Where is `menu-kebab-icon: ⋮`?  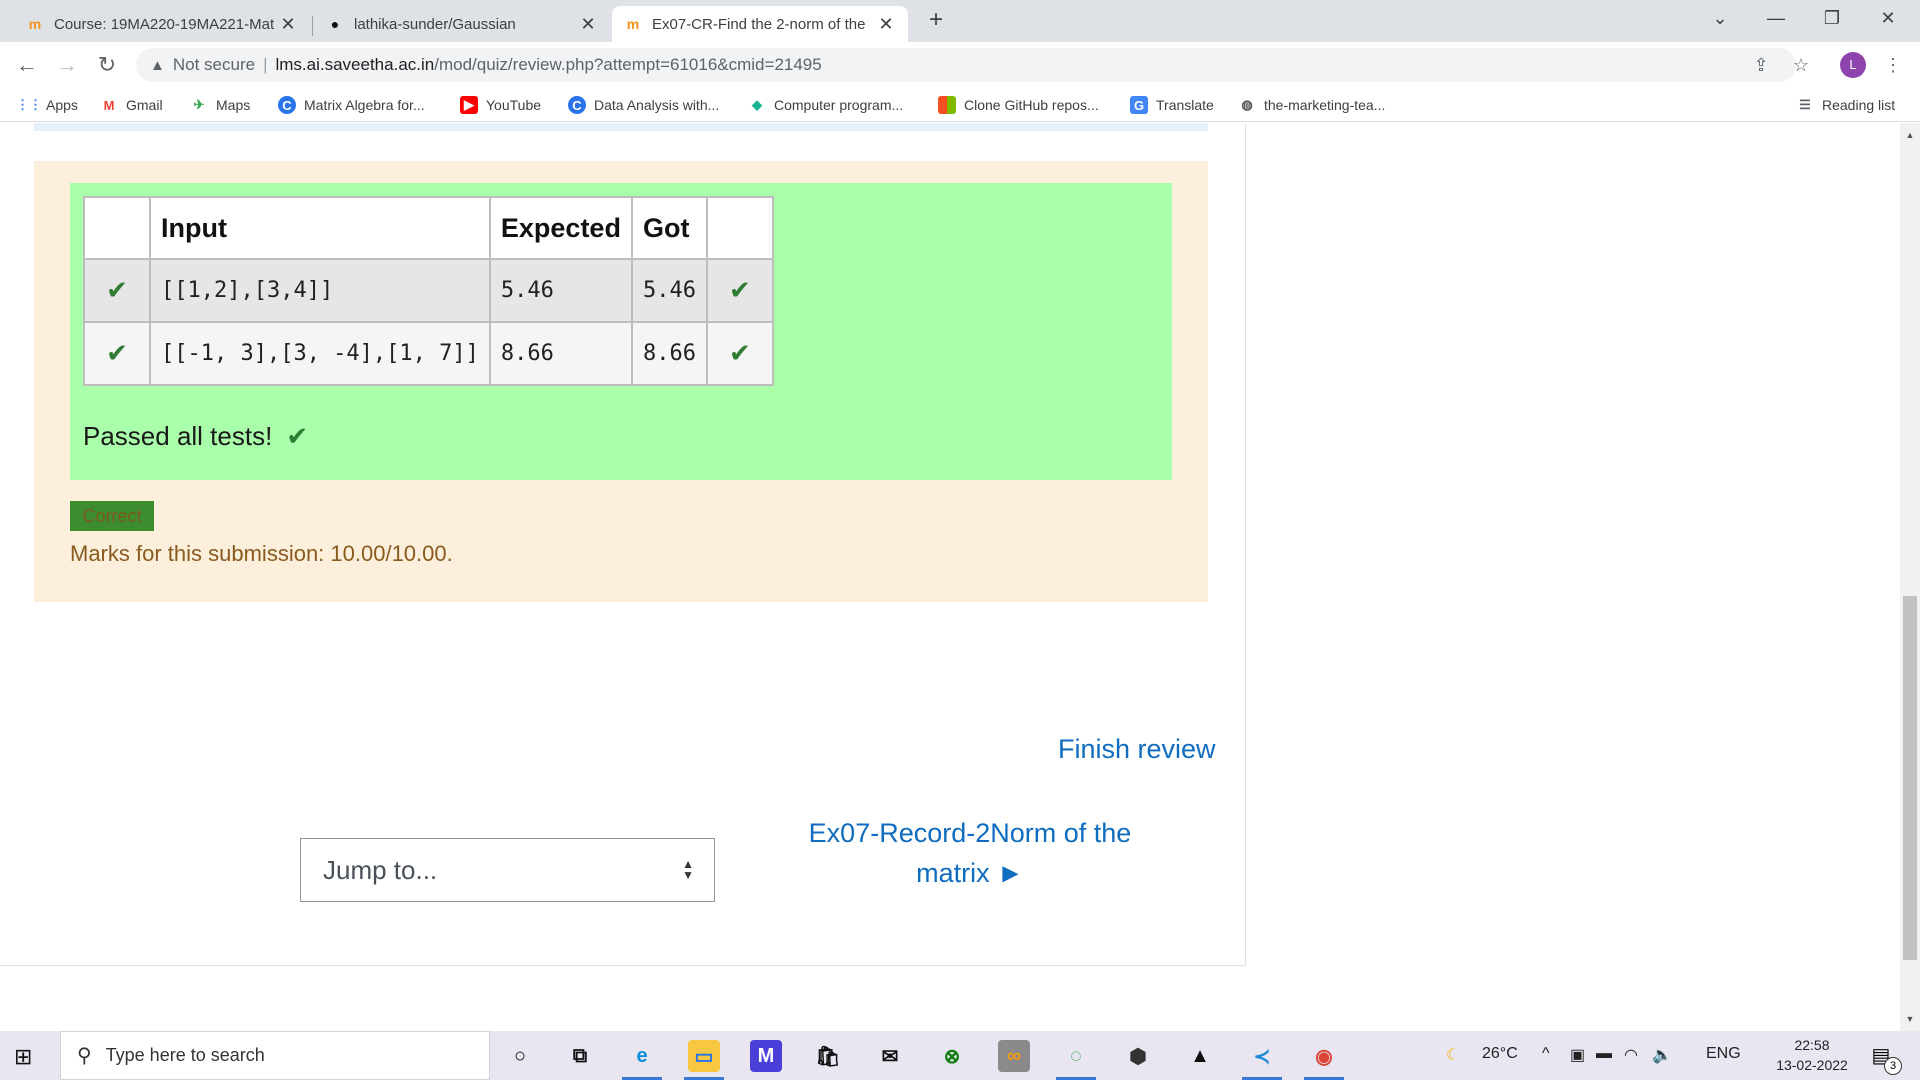
menu-kebab-icon: ⋮ is located at coordinates (1893, 65).